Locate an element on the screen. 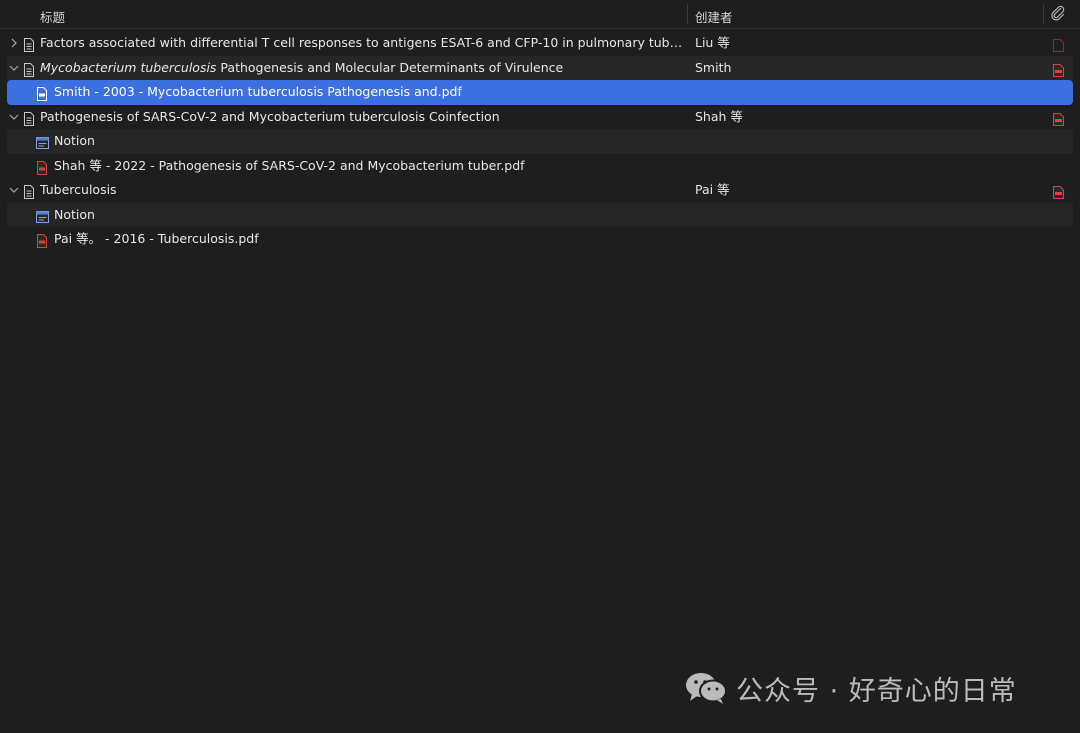 The image size is (1080, 733). wechat-icon is located at coordinates (706, 688).